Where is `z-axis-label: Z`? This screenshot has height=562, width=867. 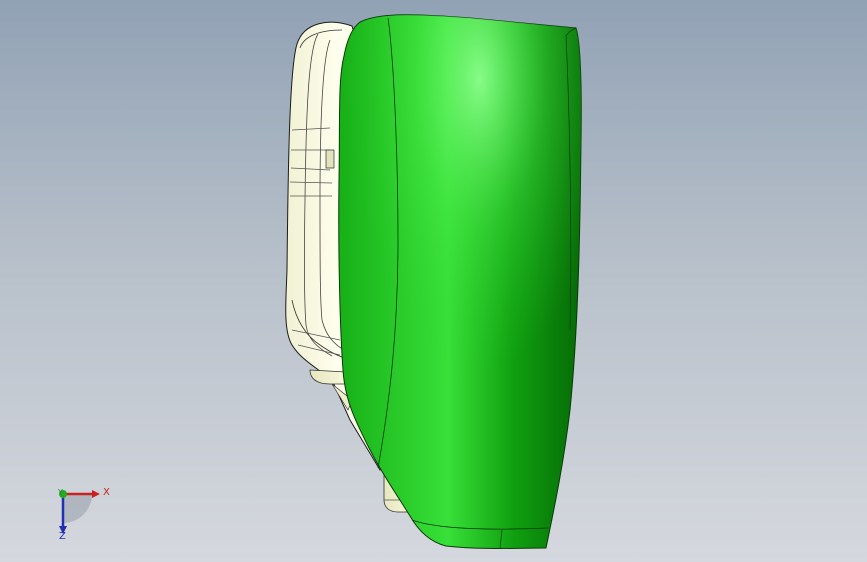
z-axis-label: Z is located at coordinates (62, 536).